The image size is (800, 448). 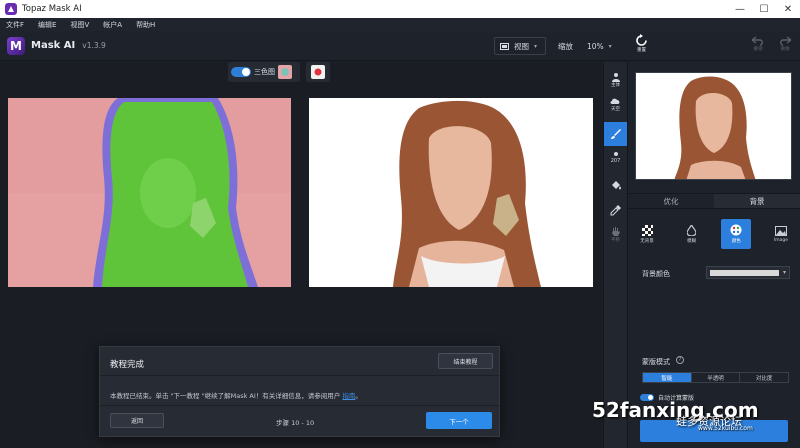 What do you see at coordinates (112, 25) in the screenshot?
I see `menu-account: 帐户A` at bounding box center [112, 25].